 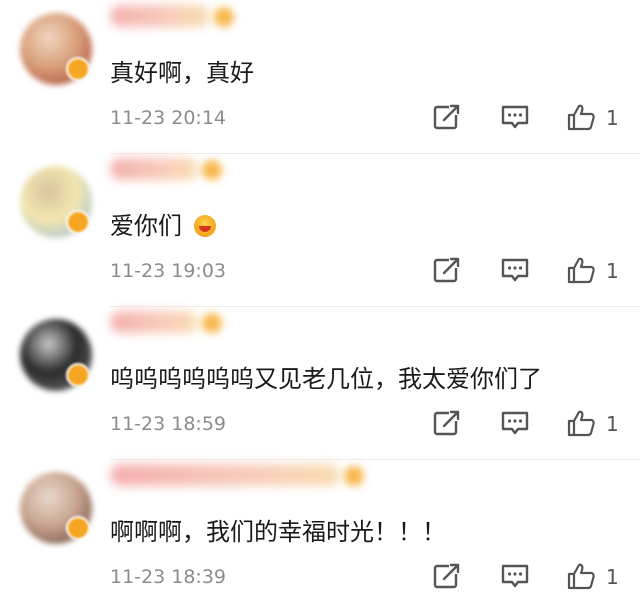 What do you see at coordinates (168, 424) in the screenshot?
I see `comment-timestamp: 11-23 18:59` at bounding box center [168, 424].